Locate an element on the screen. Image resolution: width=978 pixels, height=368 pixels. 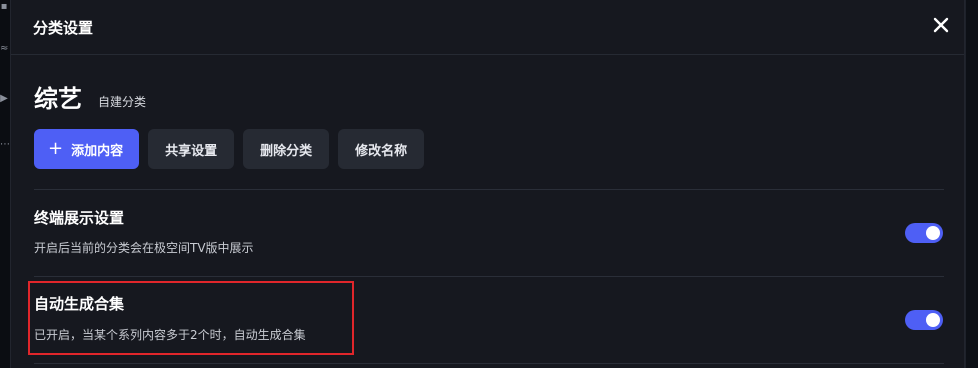
rename-button: 修改名称 is located at coordinates (381, 149).